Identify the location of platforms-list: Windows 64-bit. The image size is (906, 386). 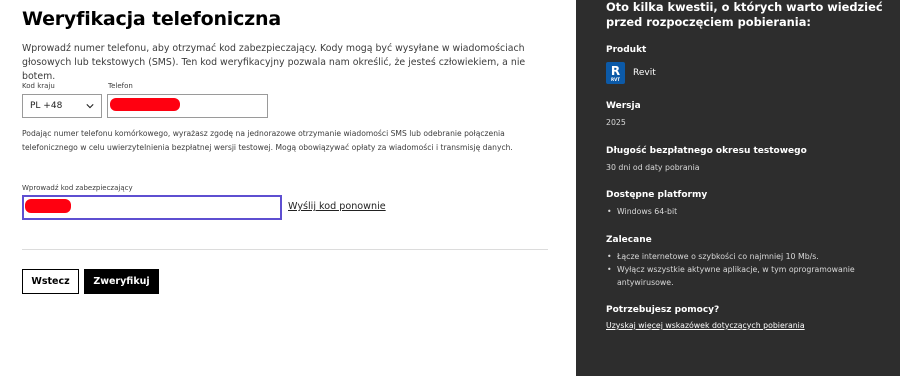
(741, 211).